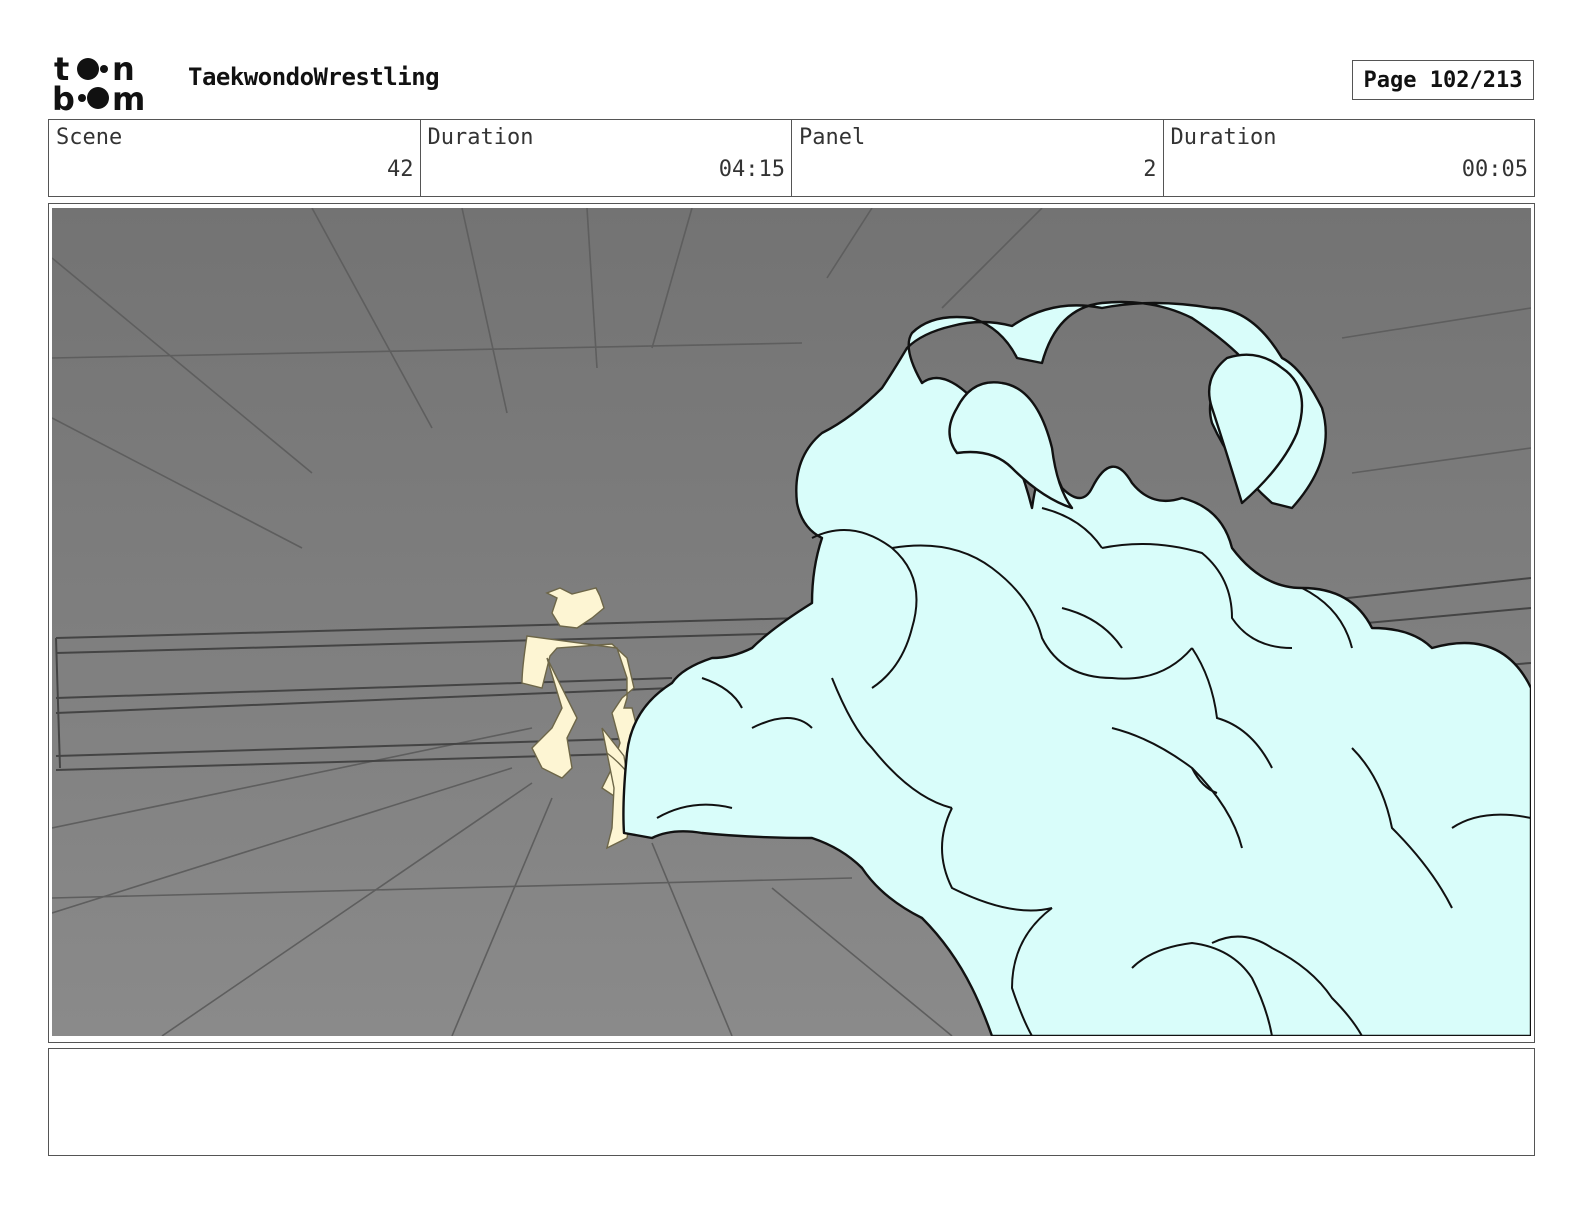 The width and height of the screenshot is (1584, 1224). What do you see at coordinates (1349, 158) in the screenshot?
I see `panel-duration-cell: Duration 00:05` at bounding box center [1349, 158].